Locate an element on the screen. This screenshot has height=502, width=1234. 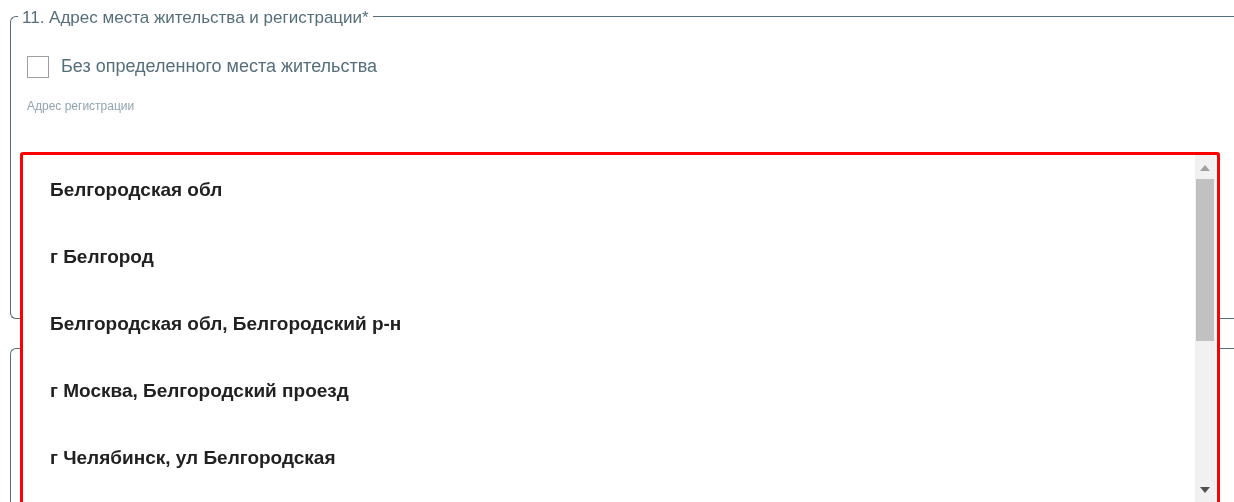
field-label: Адрес регистрации is located at coordinates (81, 106).